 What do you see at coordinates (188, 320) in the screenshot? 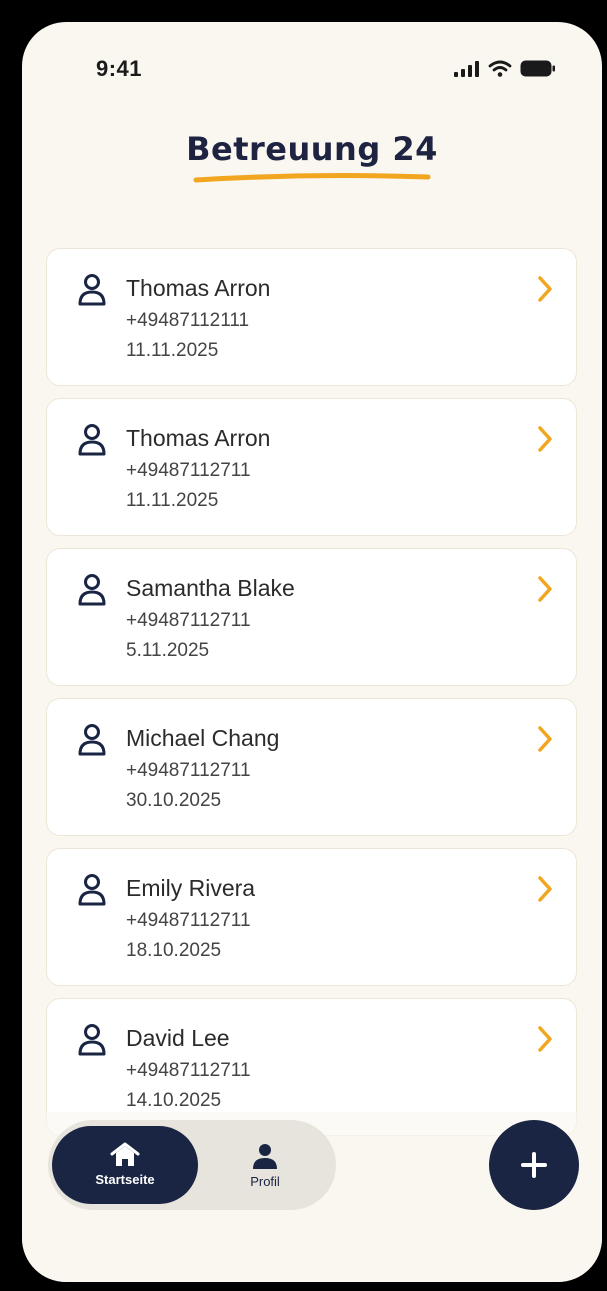
I see `contact-phone: +49487112111` at bounding box center [188, 320].